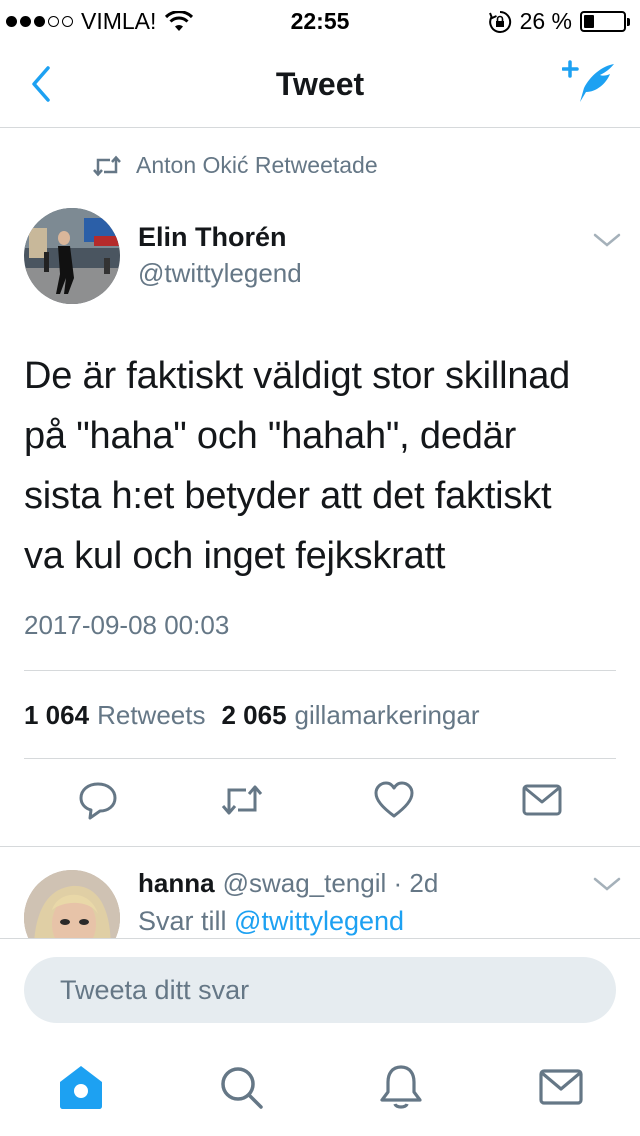  I want to click on messages-envelope-icon, so click(561, 1087).